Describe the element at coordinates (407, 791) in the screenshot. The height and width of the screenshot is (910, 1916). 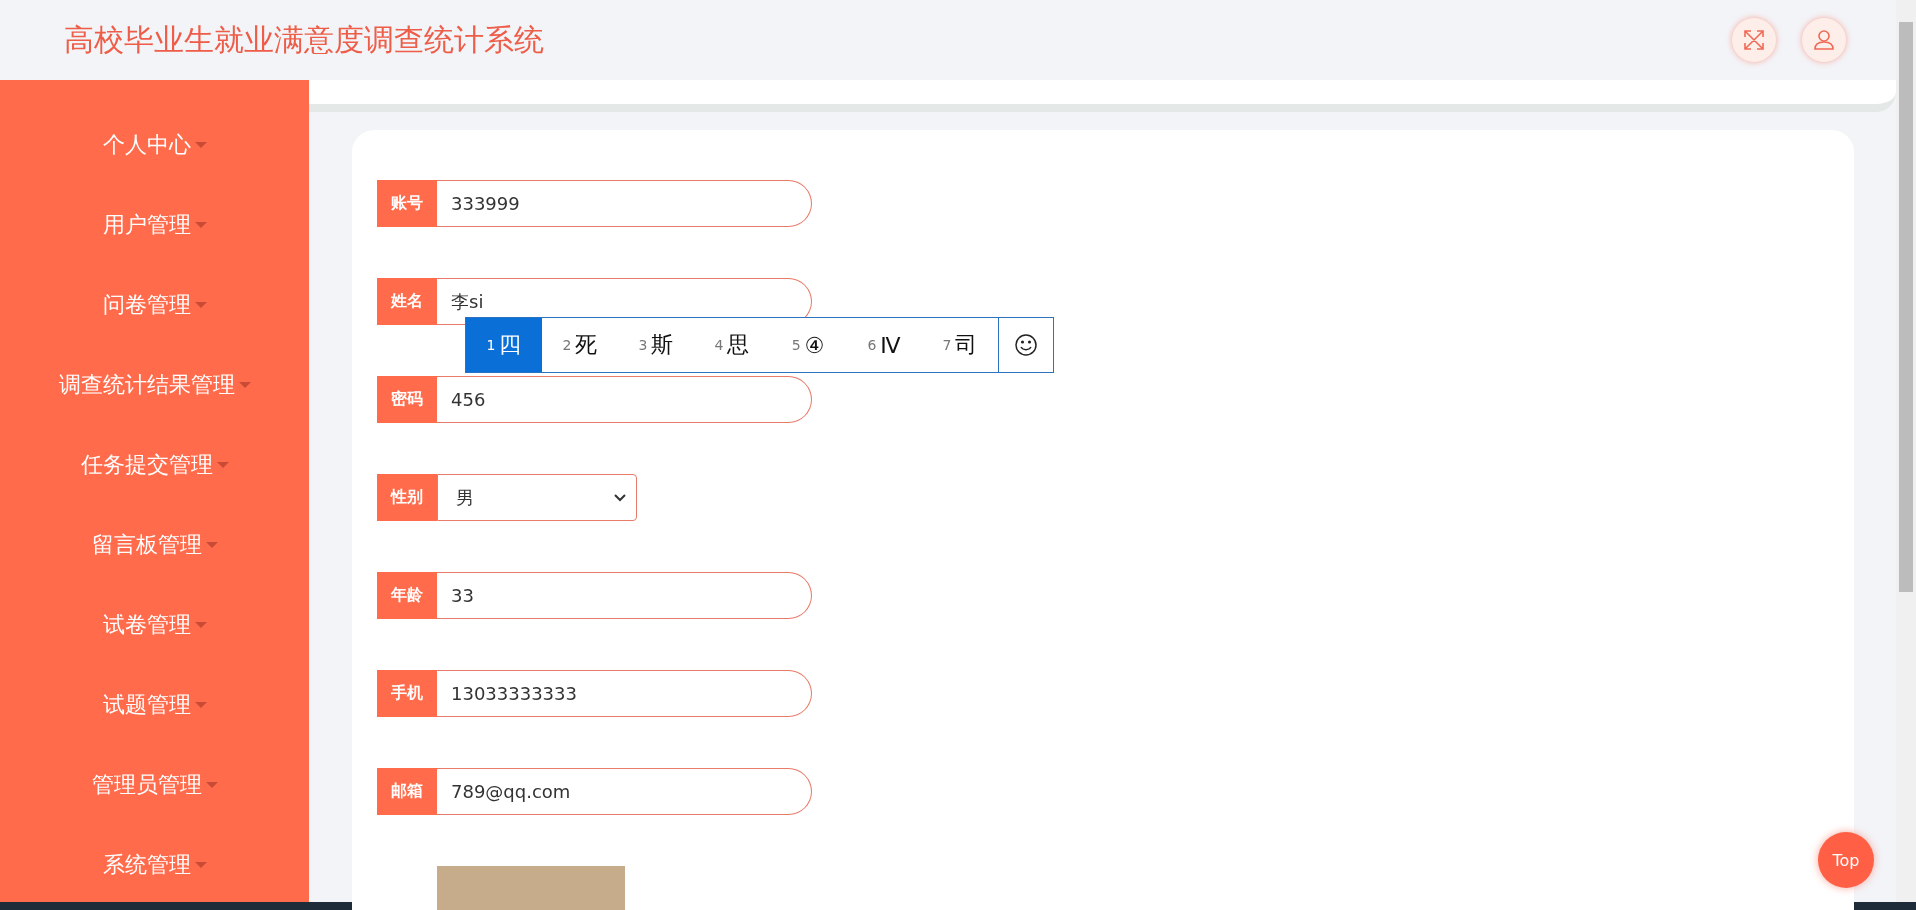
I see `field-label: 邮箱` at that location.